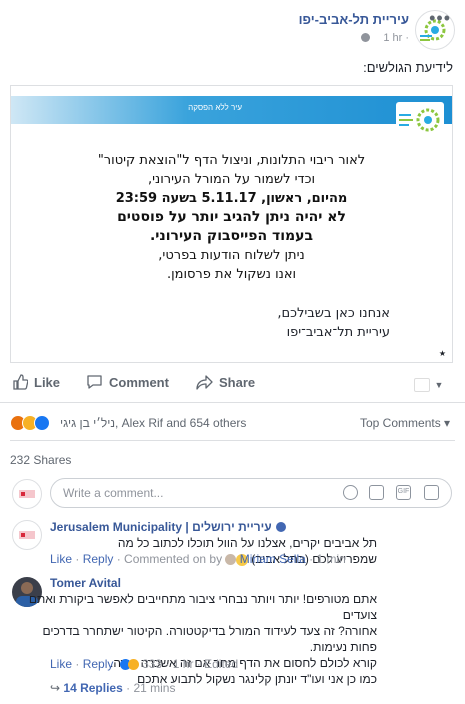  I want to click on page-name: עיריית תל-אביב-יפו, so click(354, 19).